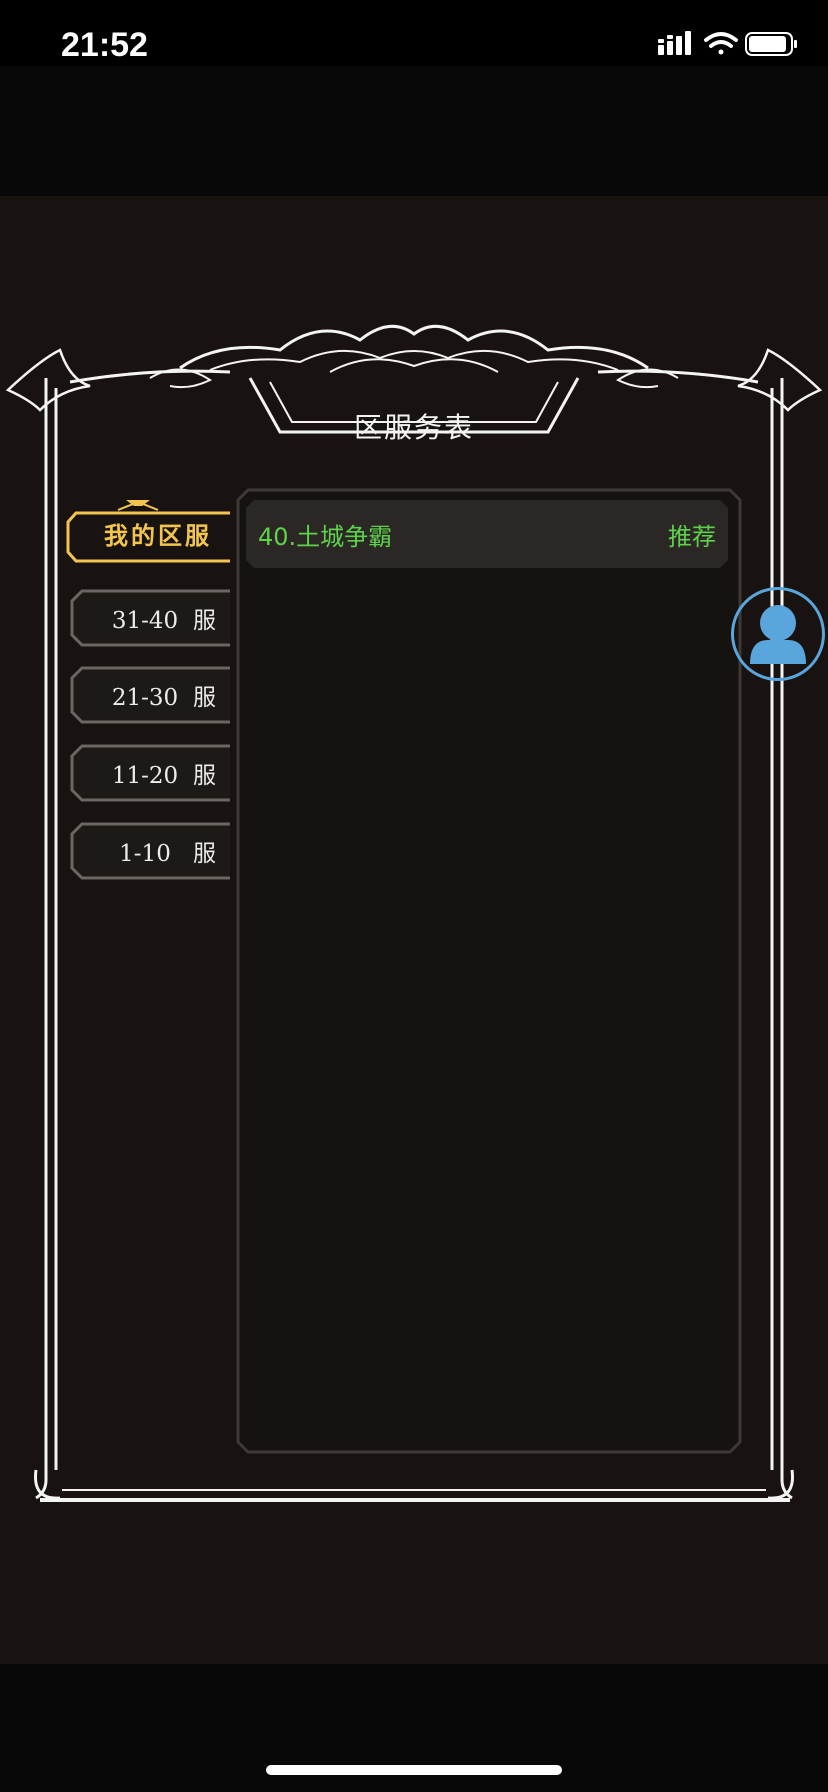 The image size is (828, 1792). What do you see at coordinates (771, 44) in the screenshot?
I see `battery-icon` at bounding box center [771, 44].